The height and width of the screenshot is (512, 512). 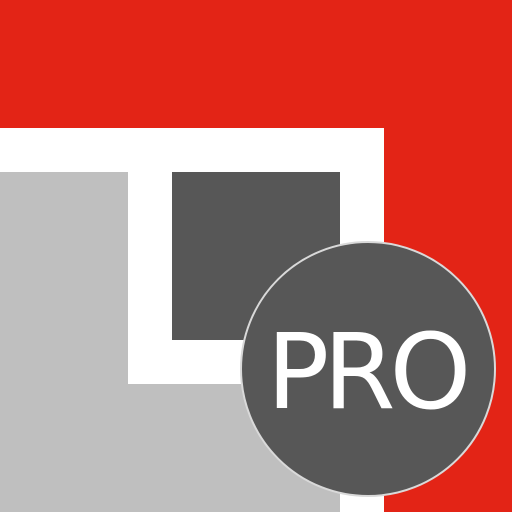 What do you see at coordinates (369, 372) in the screenshot?
I see `pro-badge-label: PRO` at bounding box center [369, 372].